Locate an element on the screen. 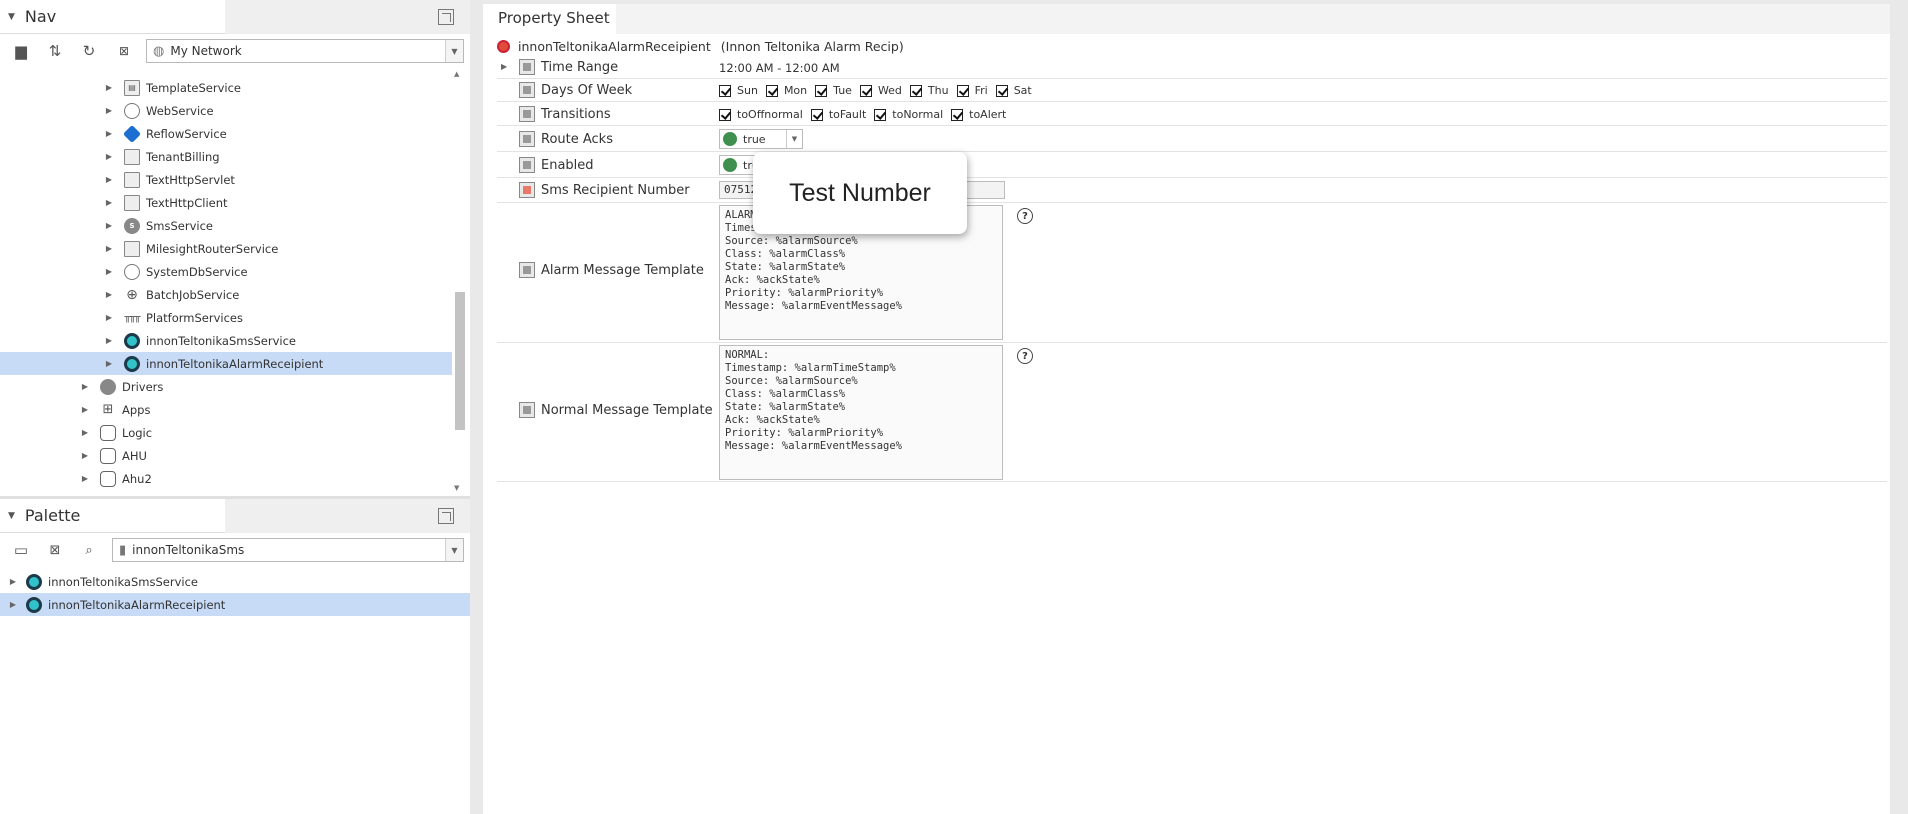 The height and width of the screenshot is (814, 1908). tree-item-webservice: ▶ WebService is located at coordinates (226, 110).